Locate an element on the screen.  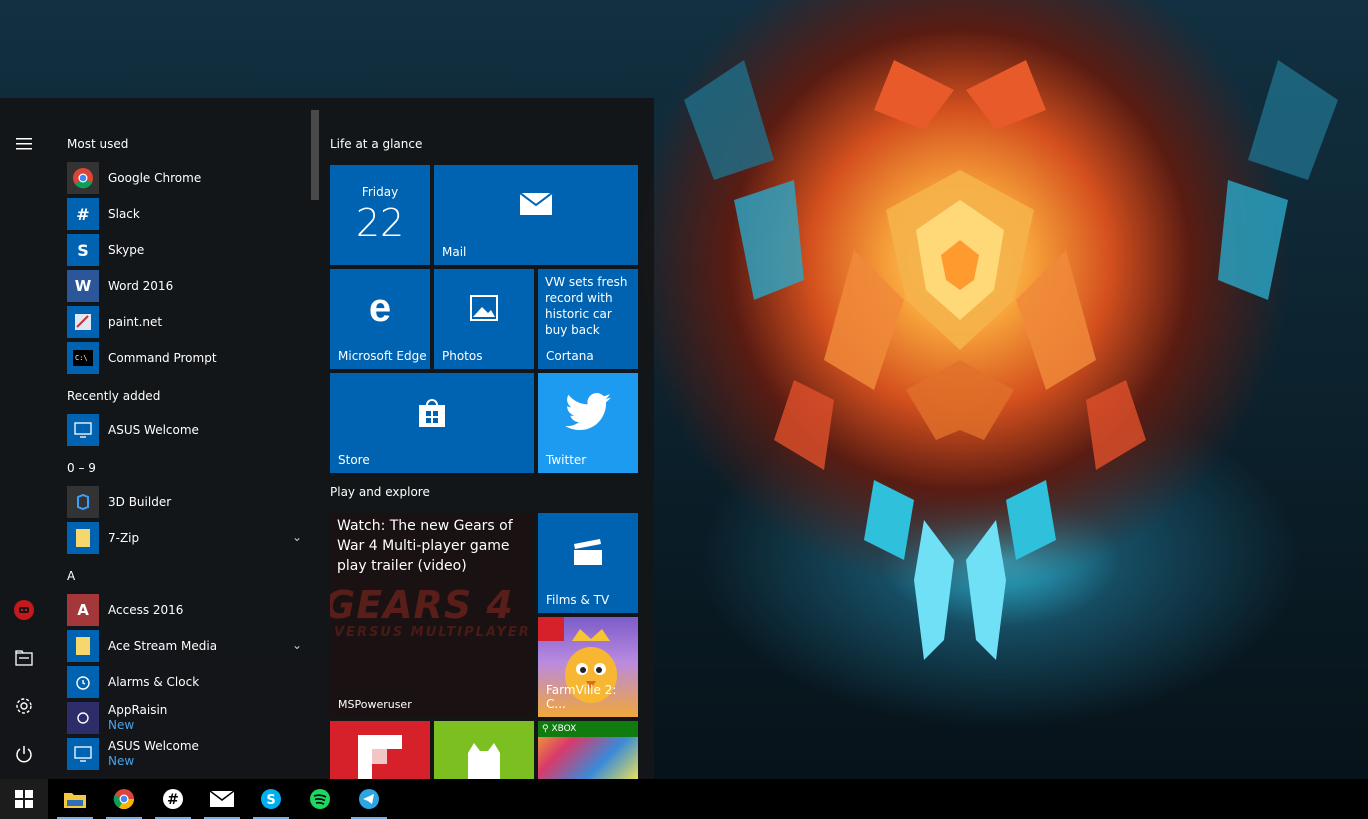
app-alarms-clock: Alarms & Clock is located at coordinates (184, 682).